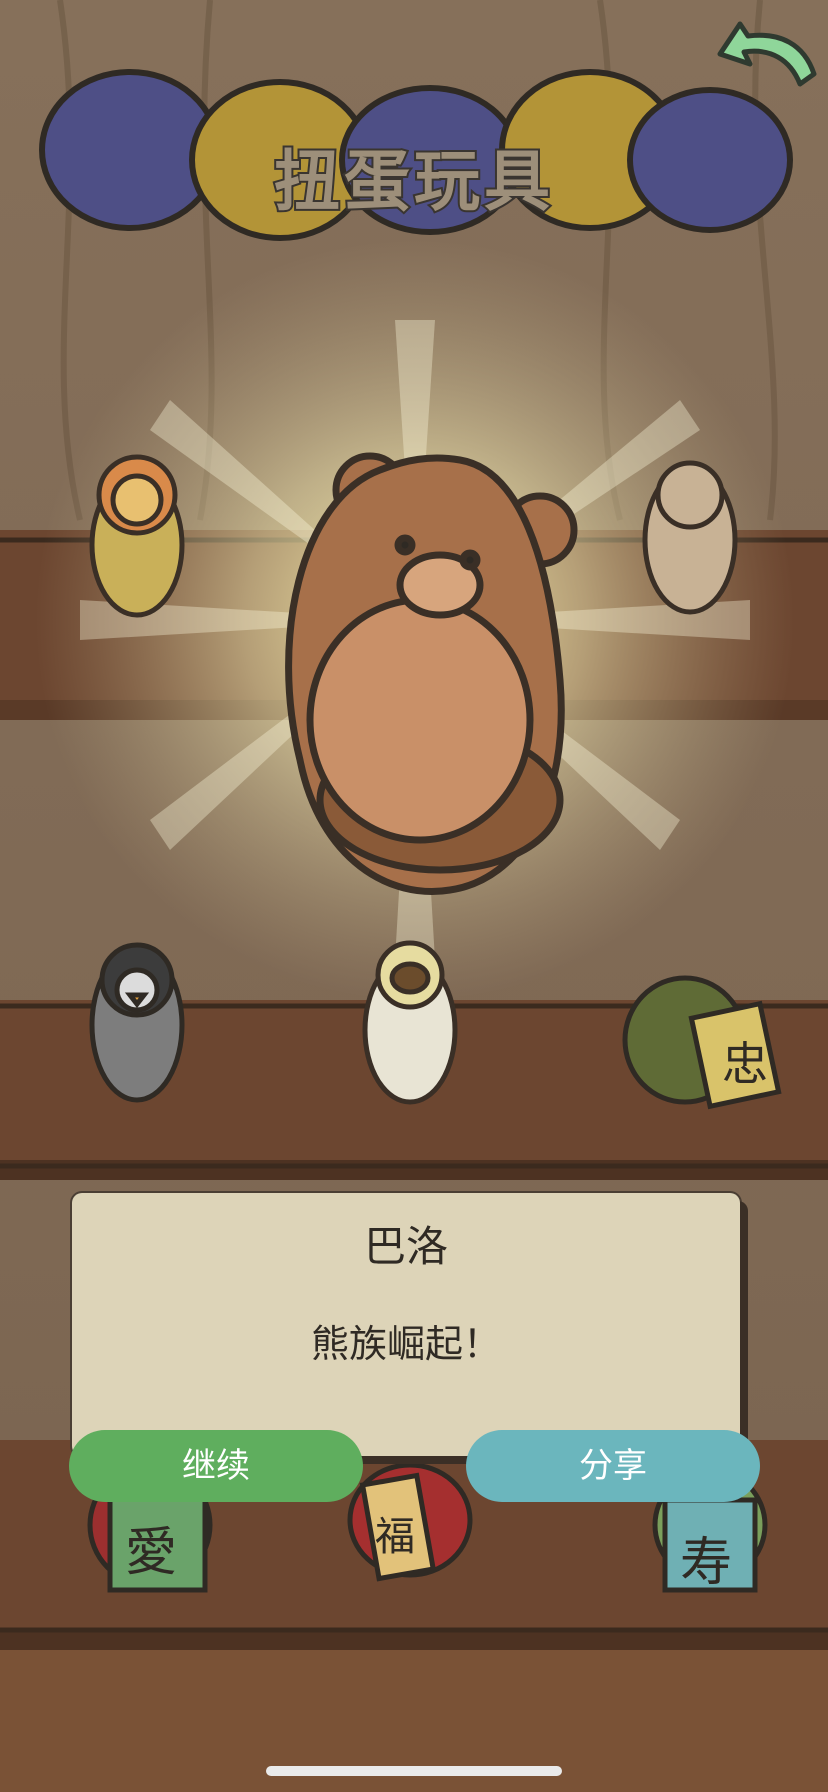 The height and width of the screenshot is (1792, 828). Describe the element at coordinates (137, 536) in the screenshot. I see `lion-doll` at that location.